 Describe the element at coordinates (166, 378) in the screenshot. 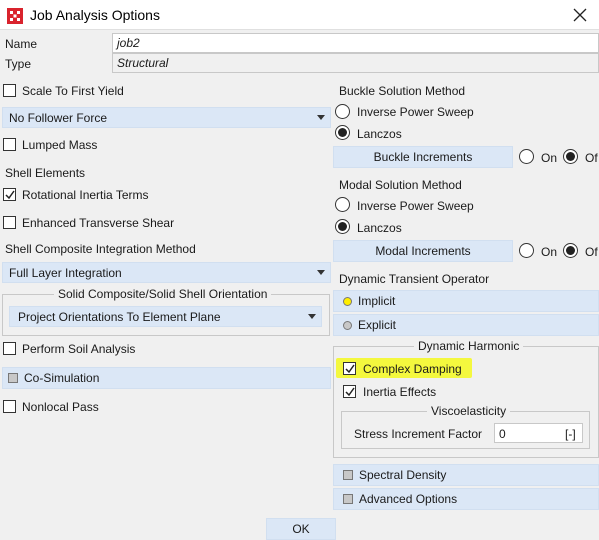

I see `co-simulation-button: Co-Simulation` at that location.